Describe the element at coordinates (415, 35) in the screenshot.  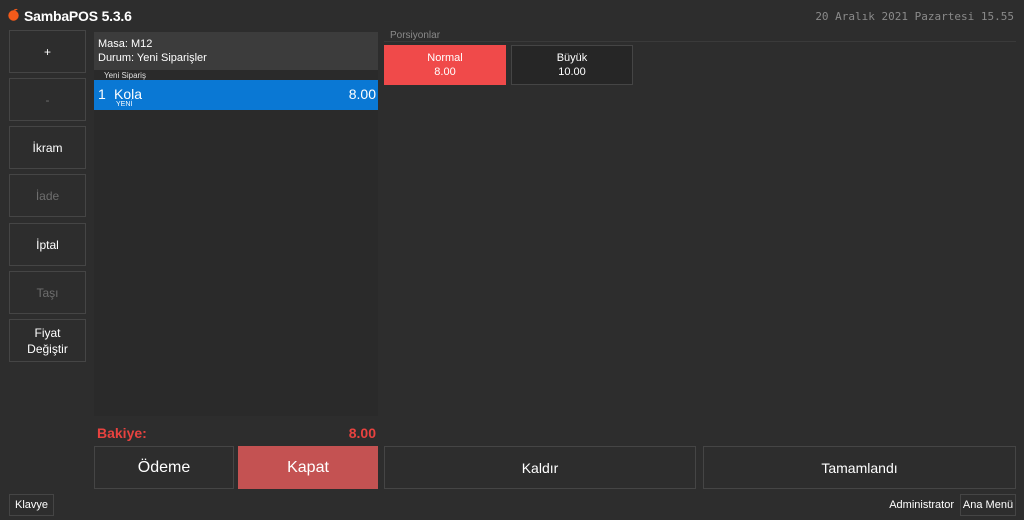
I see `portions-label: Porsiyonlar` at that location.